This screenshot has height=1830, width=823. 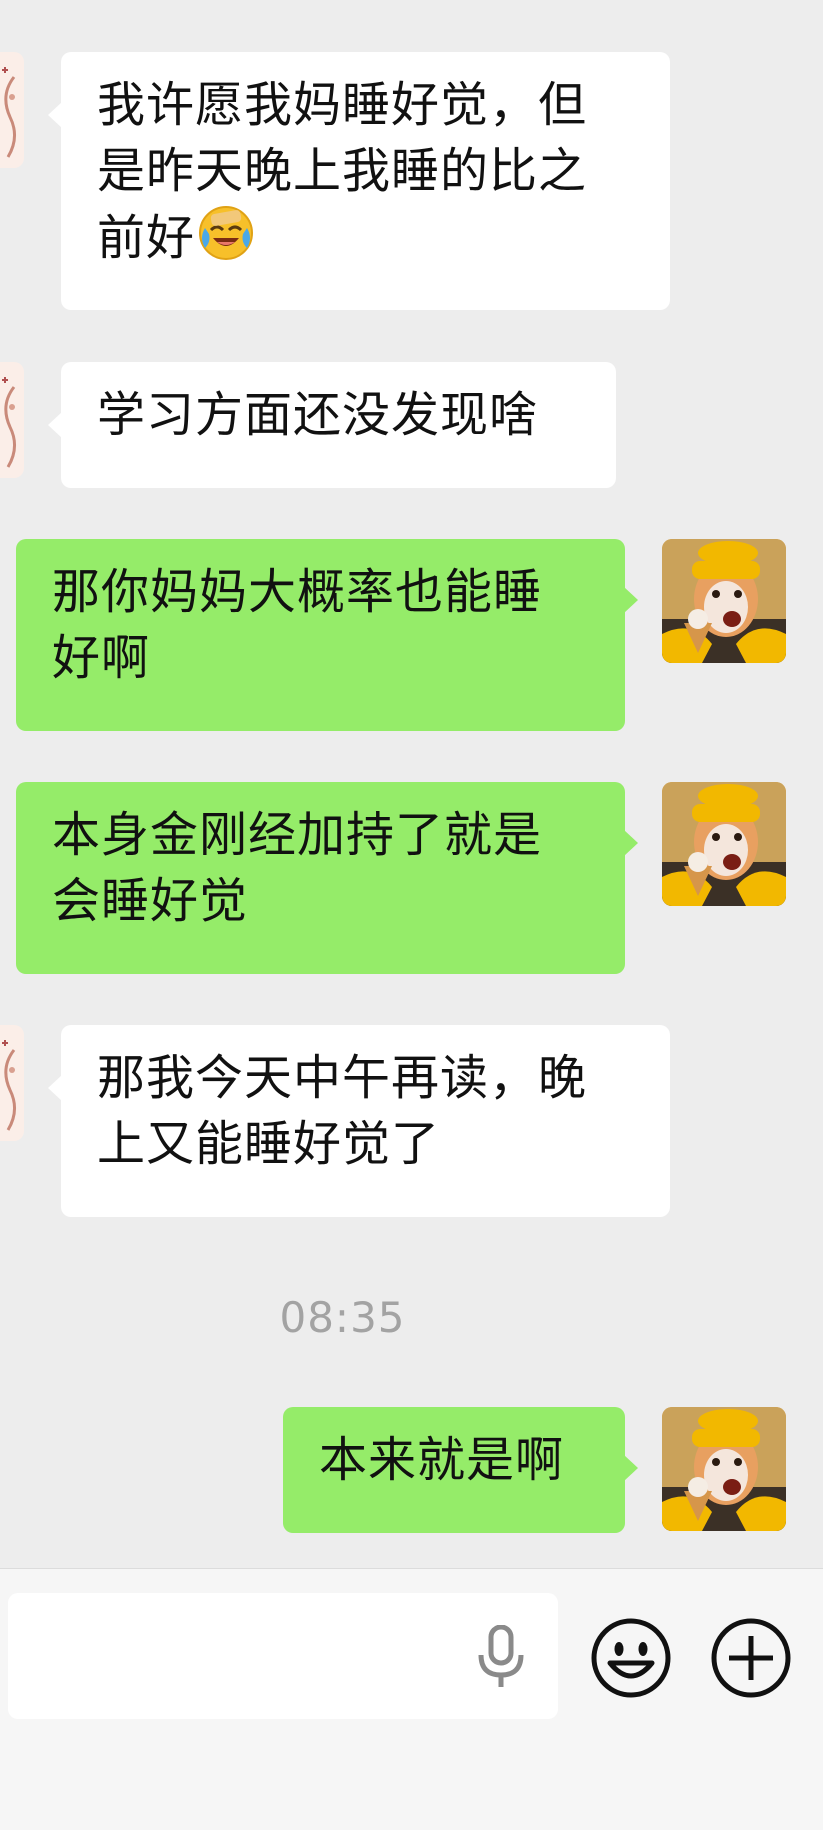 What do you see at coordinates (442, 1460) in the screenshot?
I see `message-line: 本来就是啊` at bounding box center [442, 1460].